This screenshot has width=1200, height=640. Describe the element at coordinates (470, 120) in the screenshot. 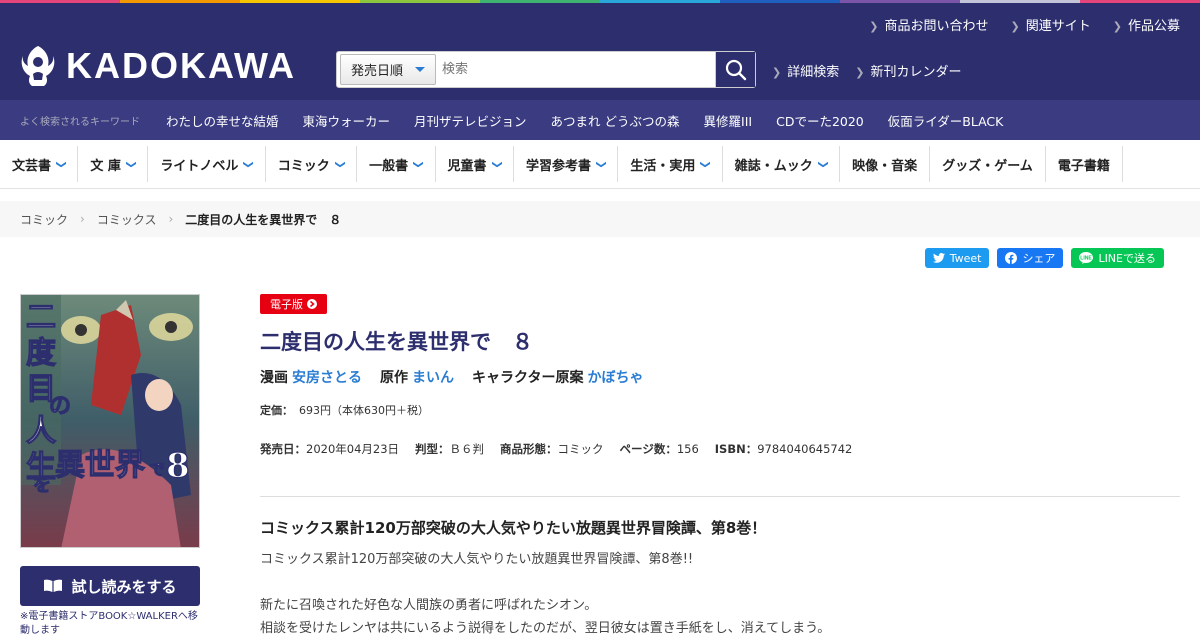

I see `keyword-link: 月刊ザテレビジョン` at that location.